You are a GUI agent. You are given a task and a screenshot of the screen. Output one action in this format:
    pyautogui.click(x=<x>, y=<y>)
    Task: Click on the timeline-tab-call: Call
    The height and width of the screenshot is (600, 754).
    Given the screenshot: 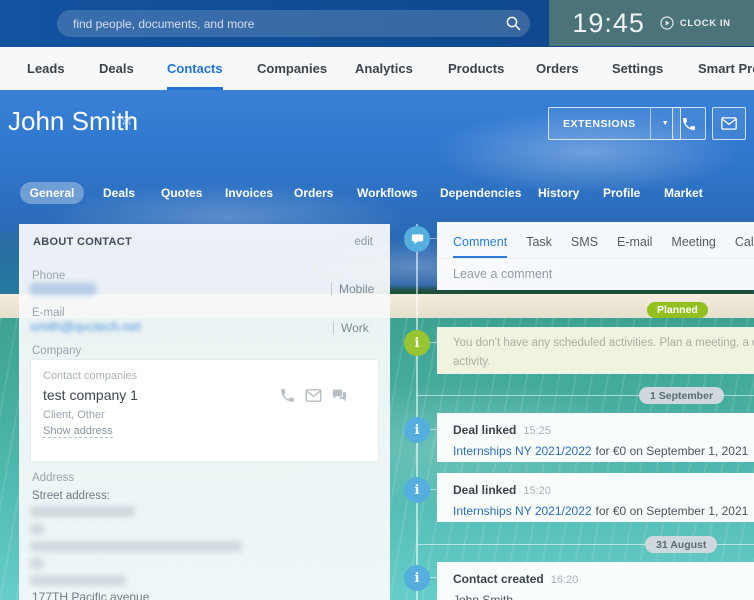 What is the action you would take?
    pyautogui.click(x=744, y=246)
    